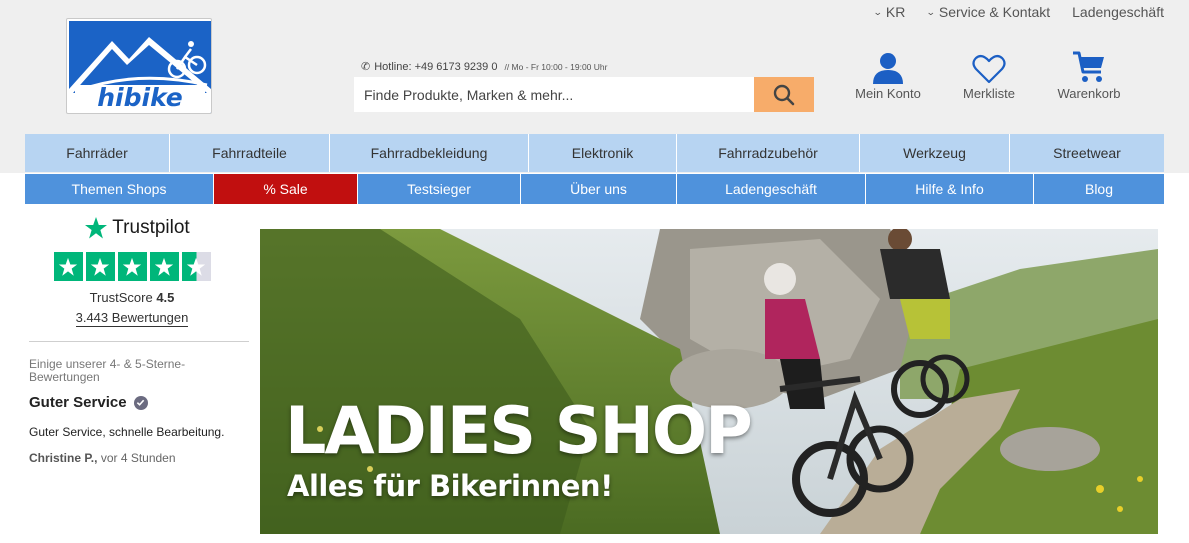 The width and height of the screenshot is (1189, 543). Describe the element at coordinates (78, 402) in the screenshot. I see `review-title-text: Guter Service` at that location.